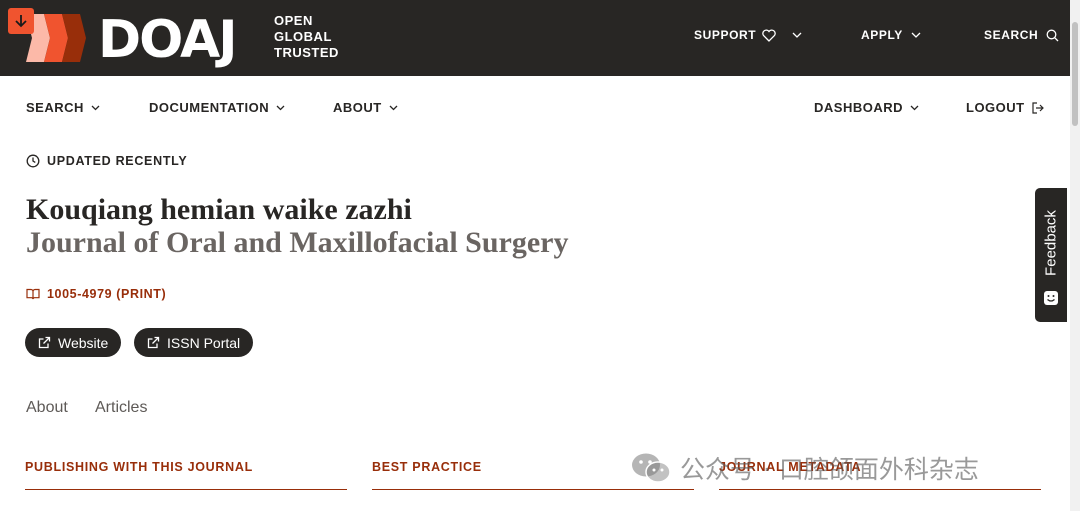 The image size is (1080, 511). What do you see at coordinates (47, 408) in the screenshot?
I see `tab-about: About` at bounding box center [47, 408].